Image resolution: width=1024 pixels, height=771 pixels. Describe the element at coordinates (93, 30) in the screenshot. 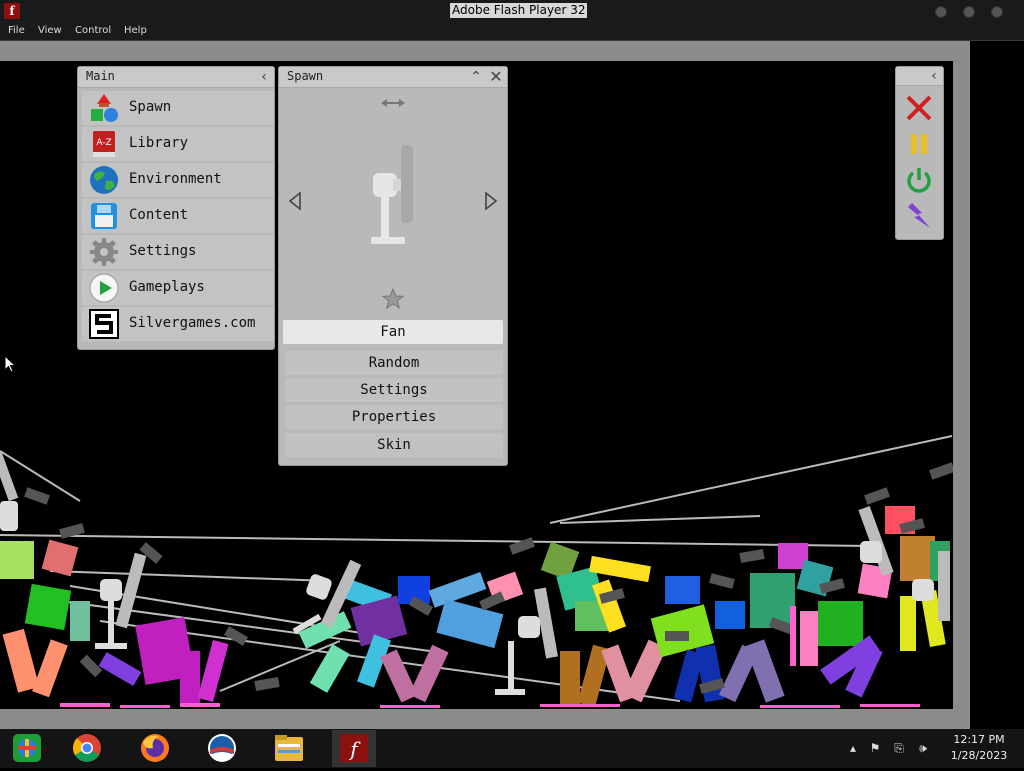

I see `menu-control: Control` at that location.